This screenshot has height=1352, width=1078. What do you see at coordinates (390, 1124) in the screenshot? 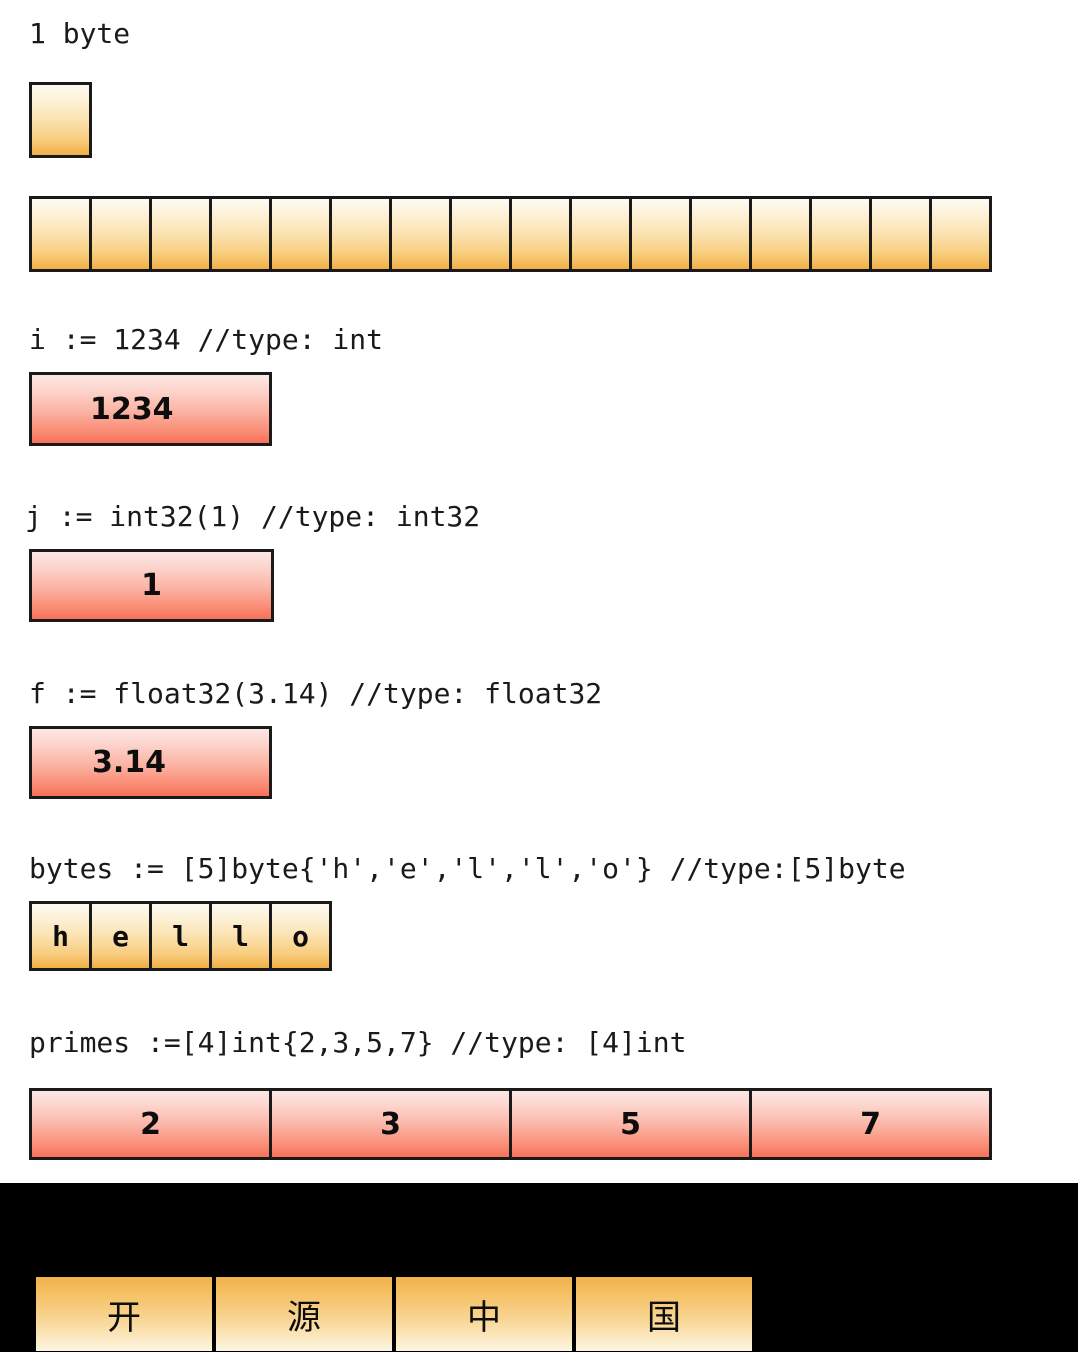
I see `primes-value-cell: 3` at bounding box center [390, 1124].